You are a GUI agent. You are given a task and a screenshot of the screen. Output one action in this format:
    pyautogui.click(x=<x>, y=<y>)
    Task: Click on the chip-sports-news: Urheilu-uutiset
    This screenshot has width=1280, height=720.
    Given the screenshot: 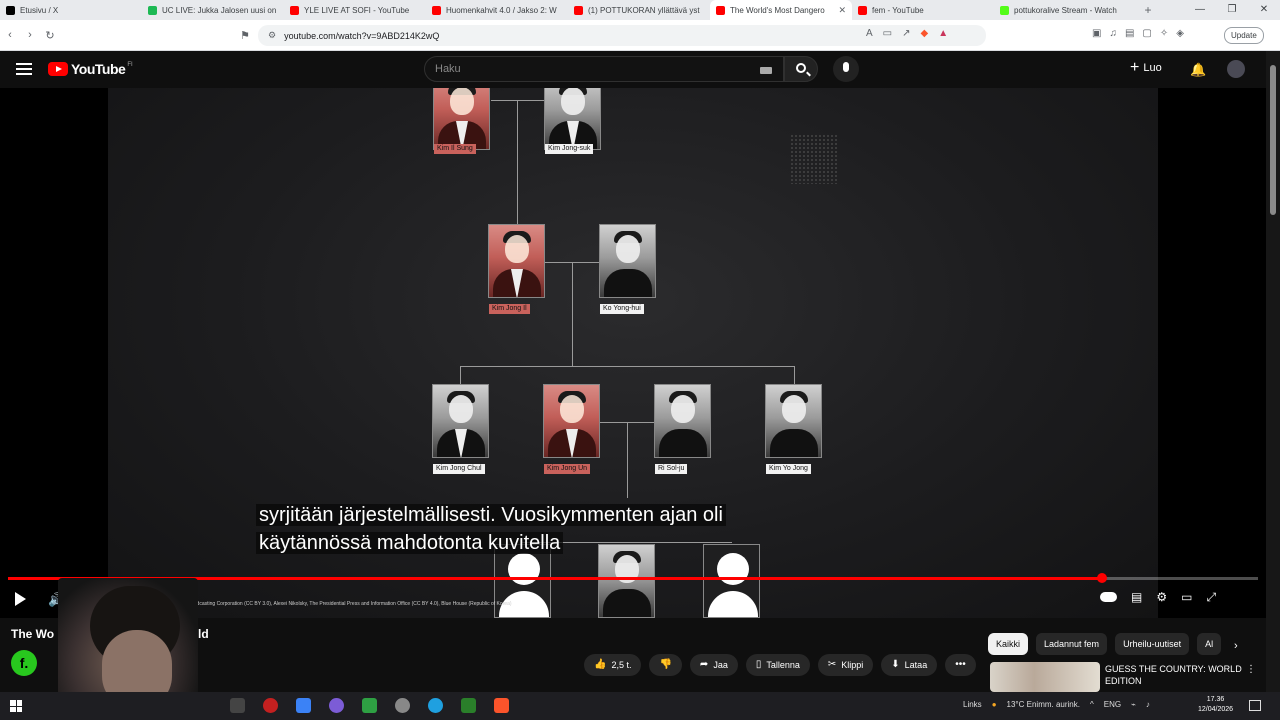 What is the action you would take?
    pyautogui.click(x=1152, y=644)
    